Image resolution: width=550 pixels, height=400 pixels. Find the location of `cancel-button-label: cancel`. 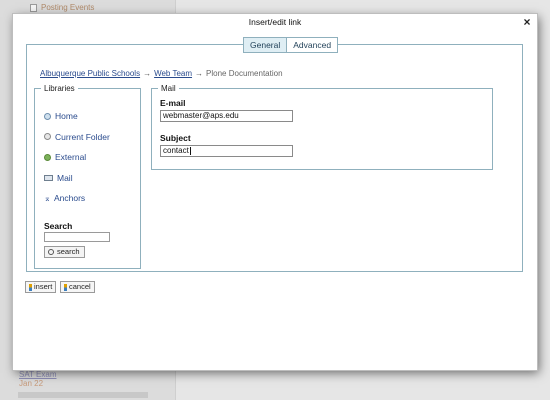

cancel-button-label: cancel is located at coordinates (80, 286).